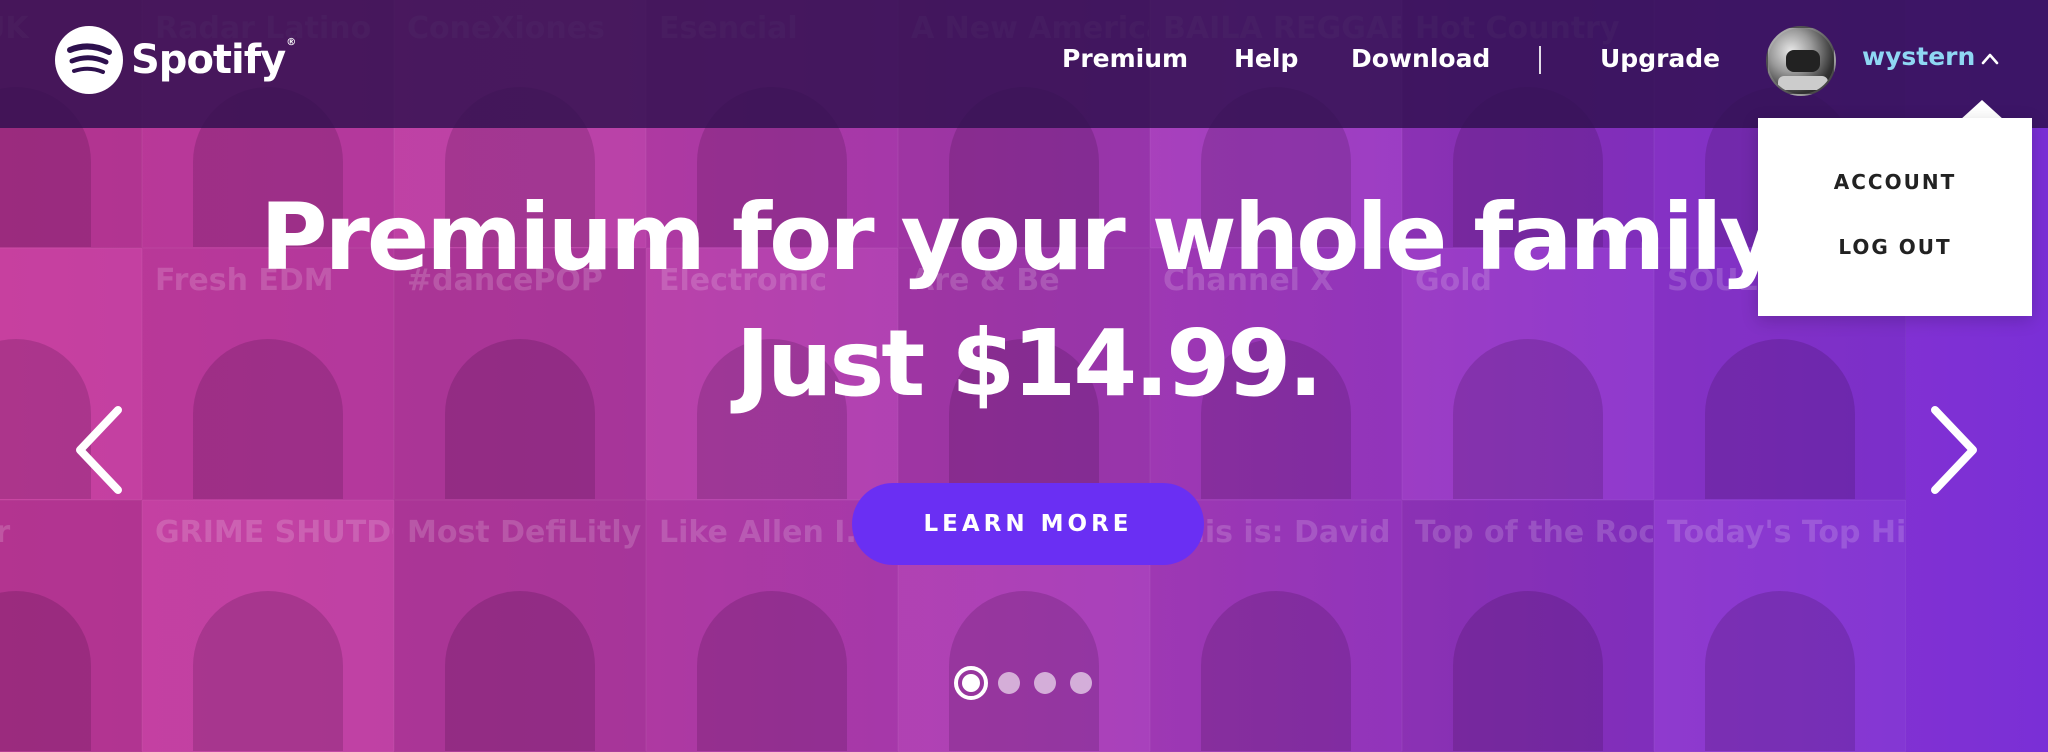  Describe the element at coordinates (1266, 58) in the screenshot. I see `nav-help-link: Help` at that location.